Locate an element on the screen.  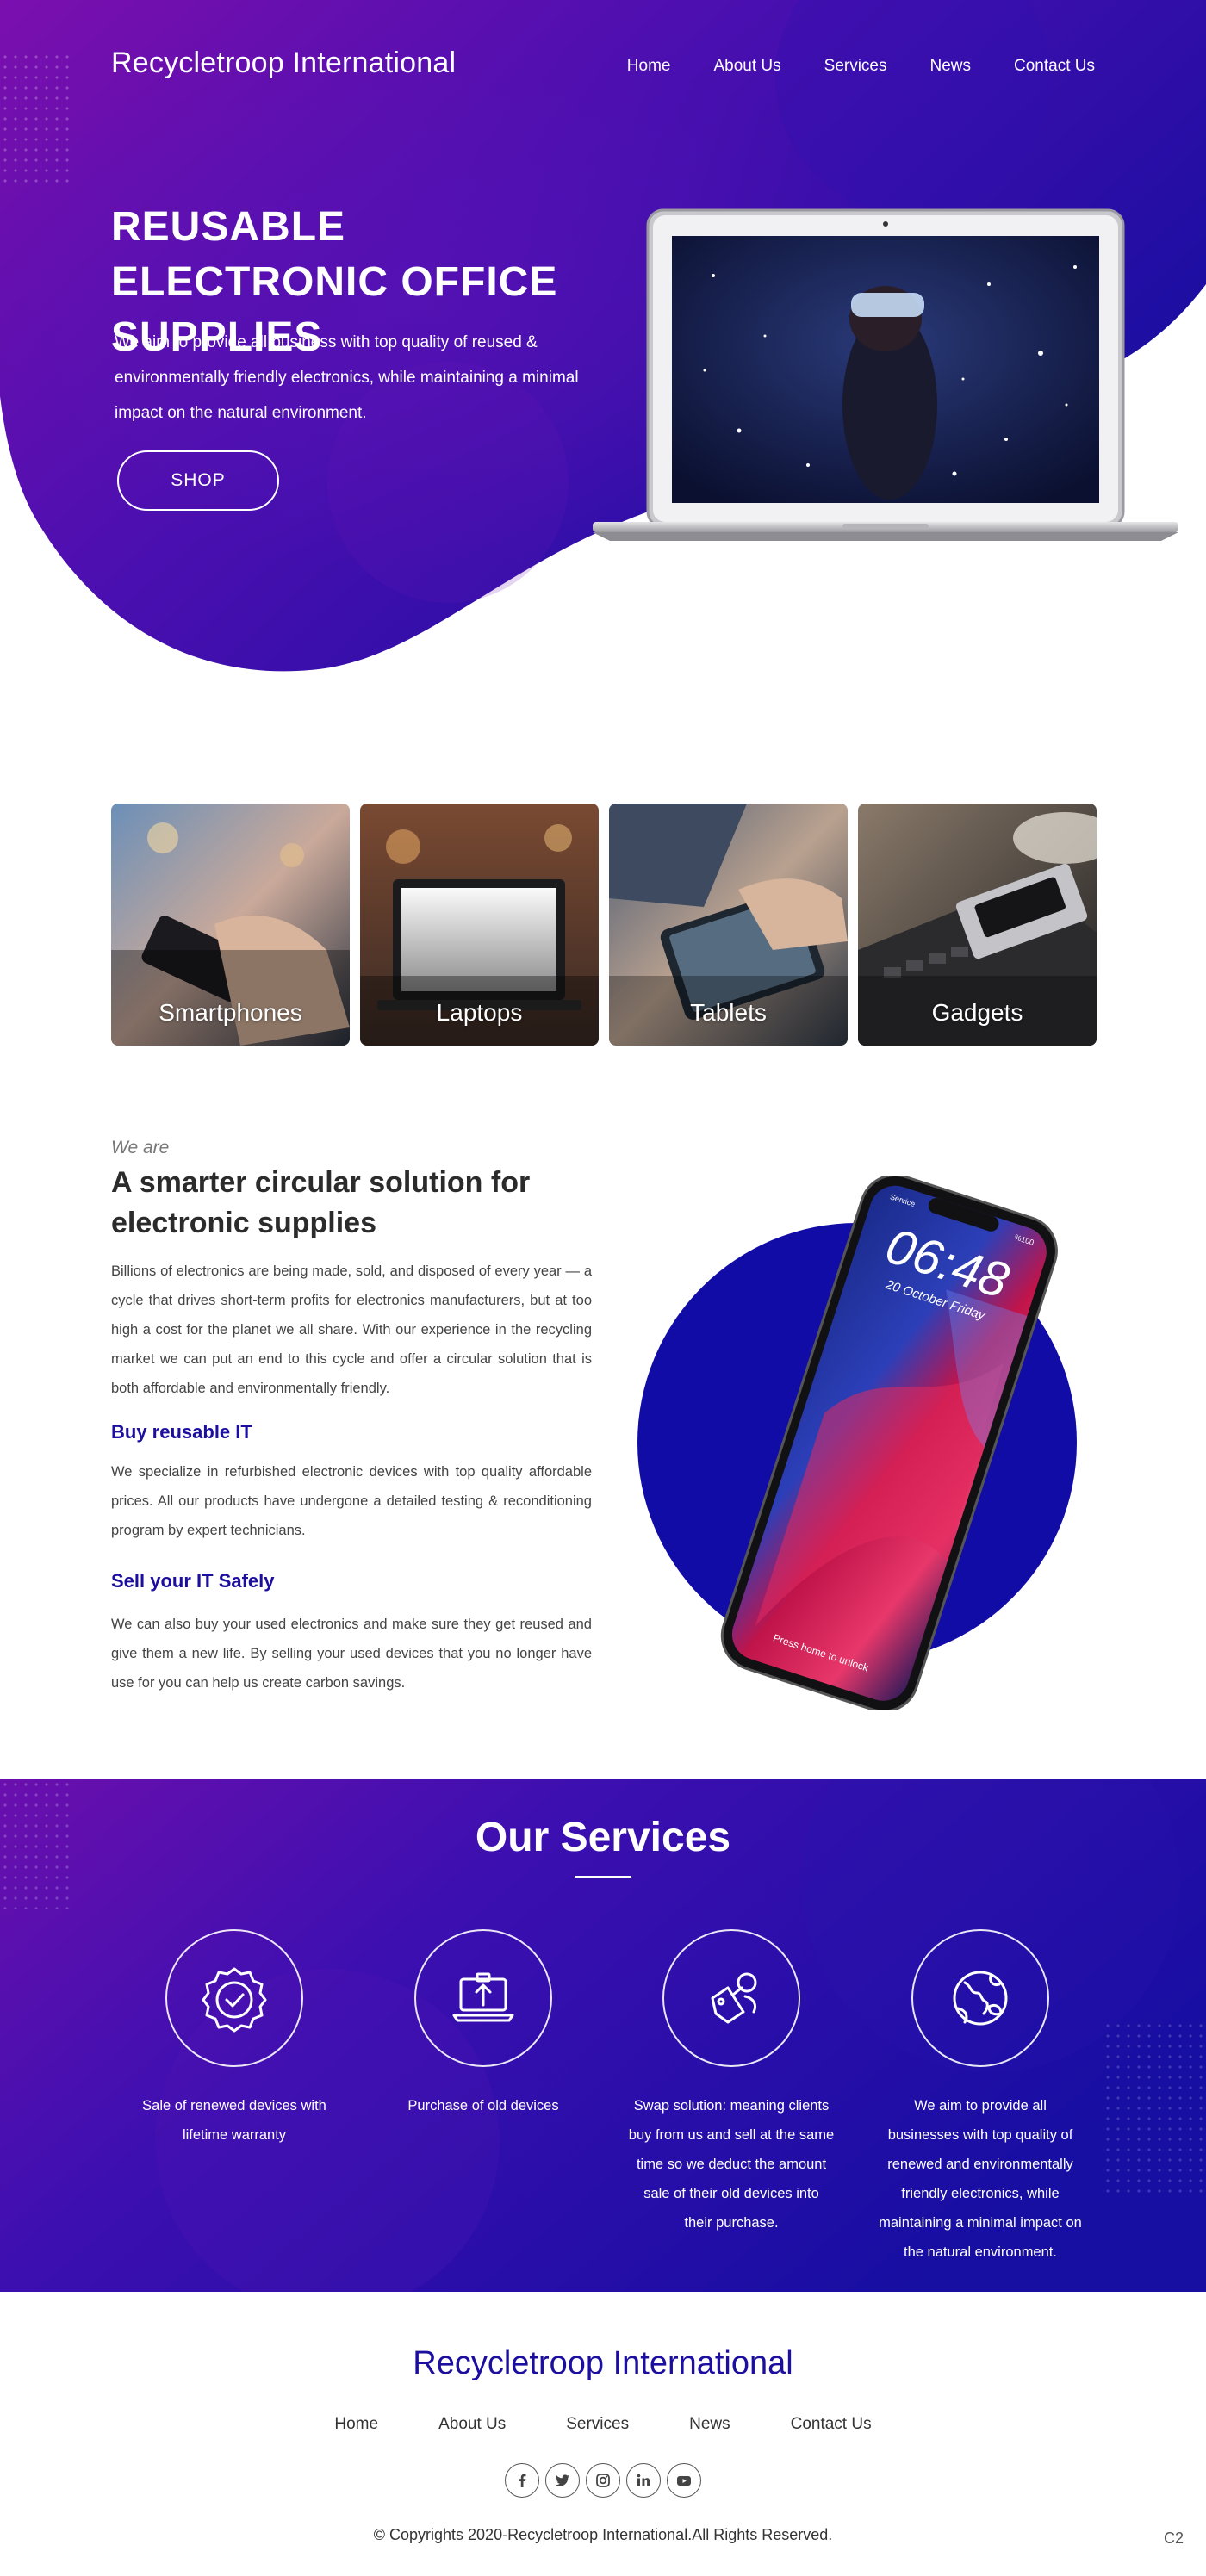
nav-brand: Recycletroop International is located at coordinates (283, 63).